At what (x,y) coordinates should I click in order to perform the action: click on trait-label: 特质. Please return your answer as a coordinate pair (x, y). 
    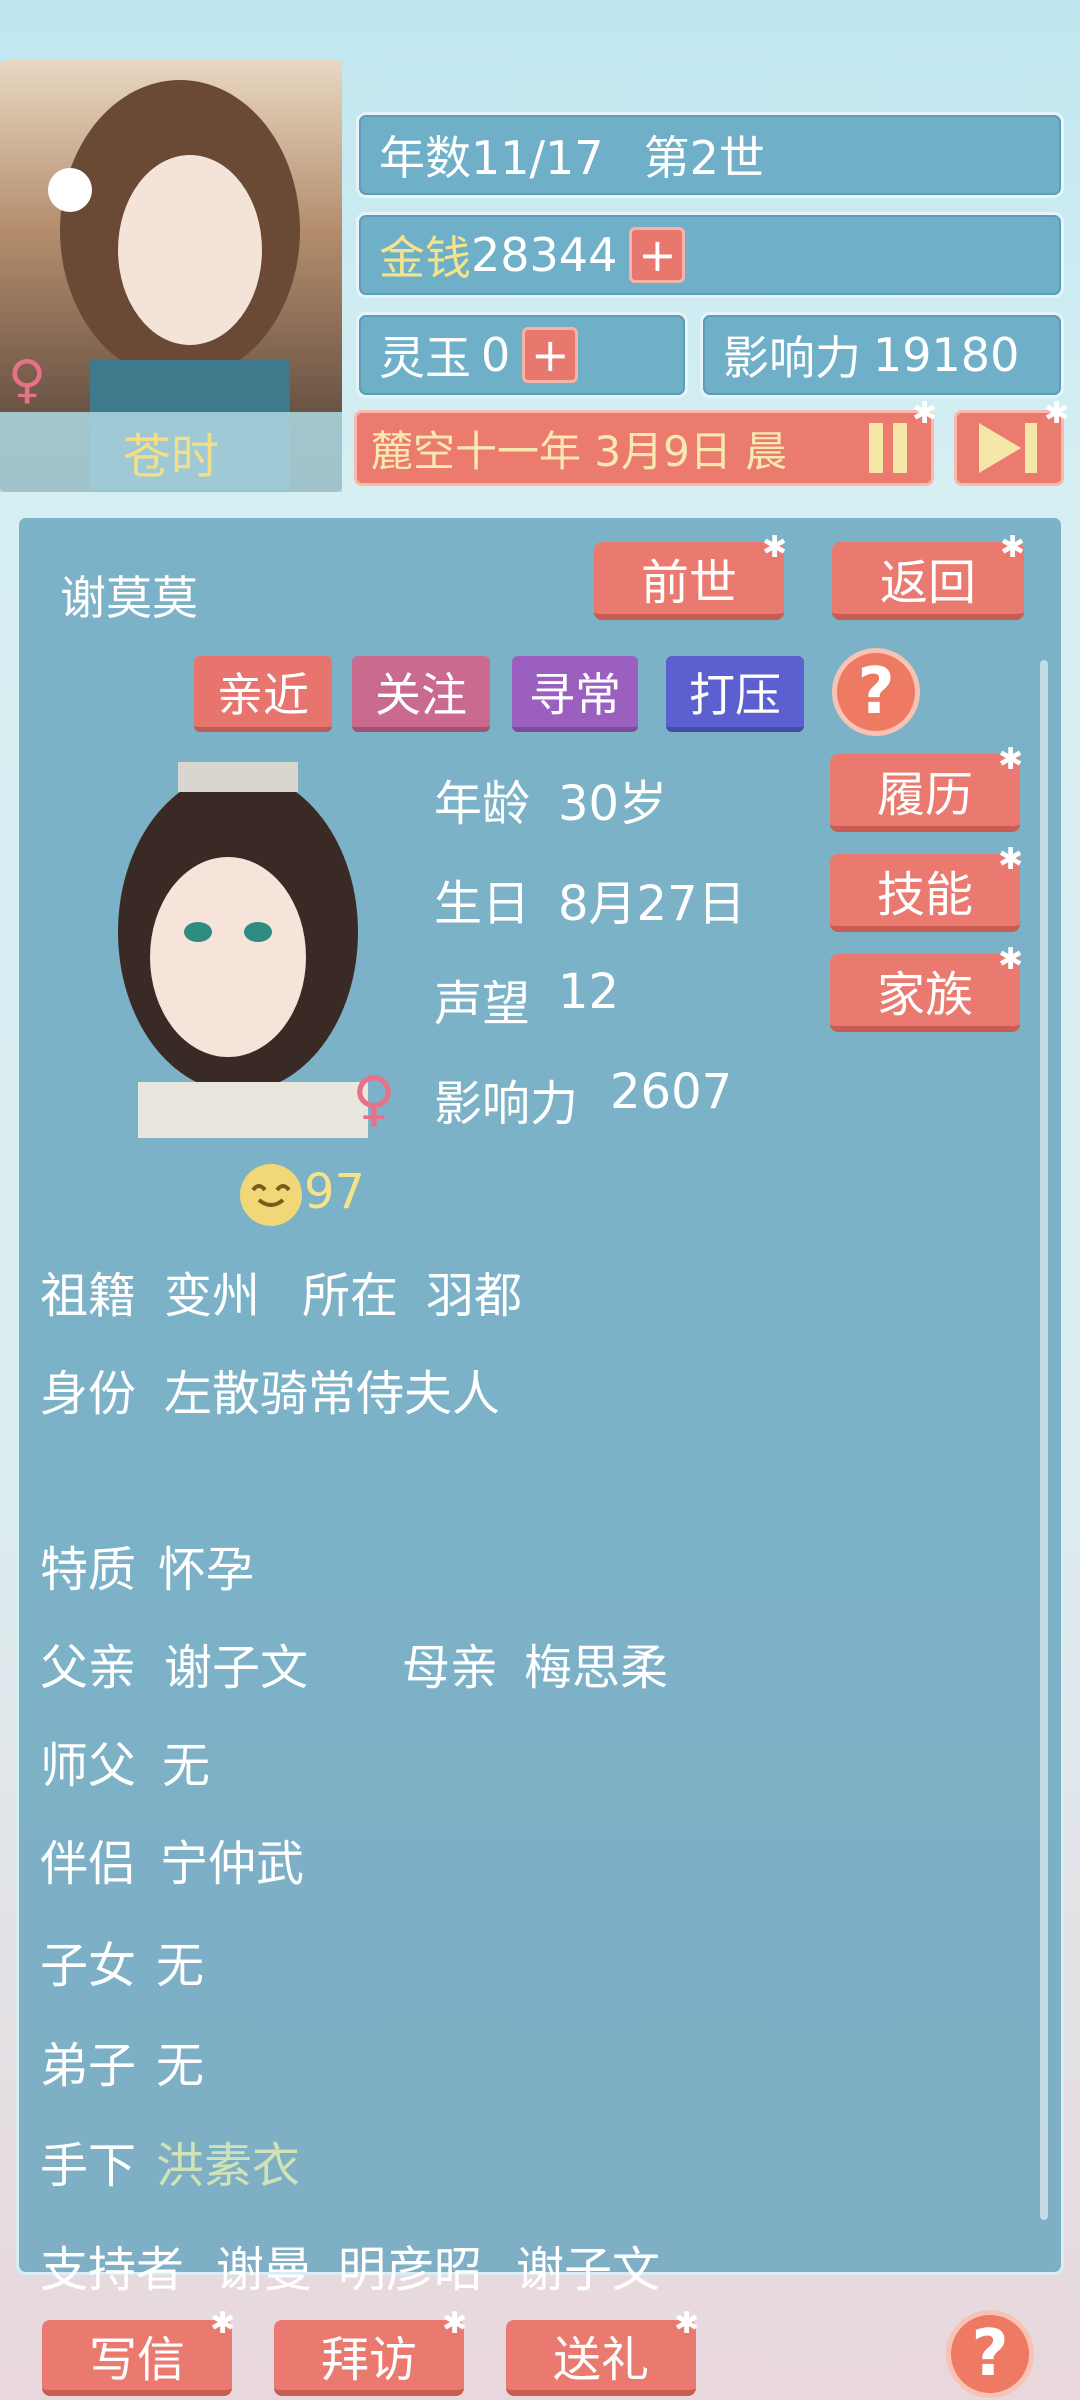
    Looking at the image, I should click on (88, 1570).